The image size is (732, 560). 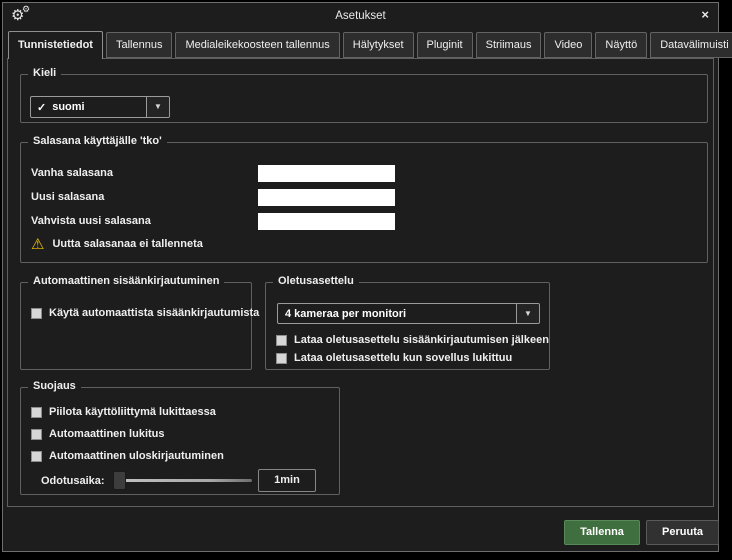 I want to click on auto-lock-checkbox, so click(x=36, y=434).